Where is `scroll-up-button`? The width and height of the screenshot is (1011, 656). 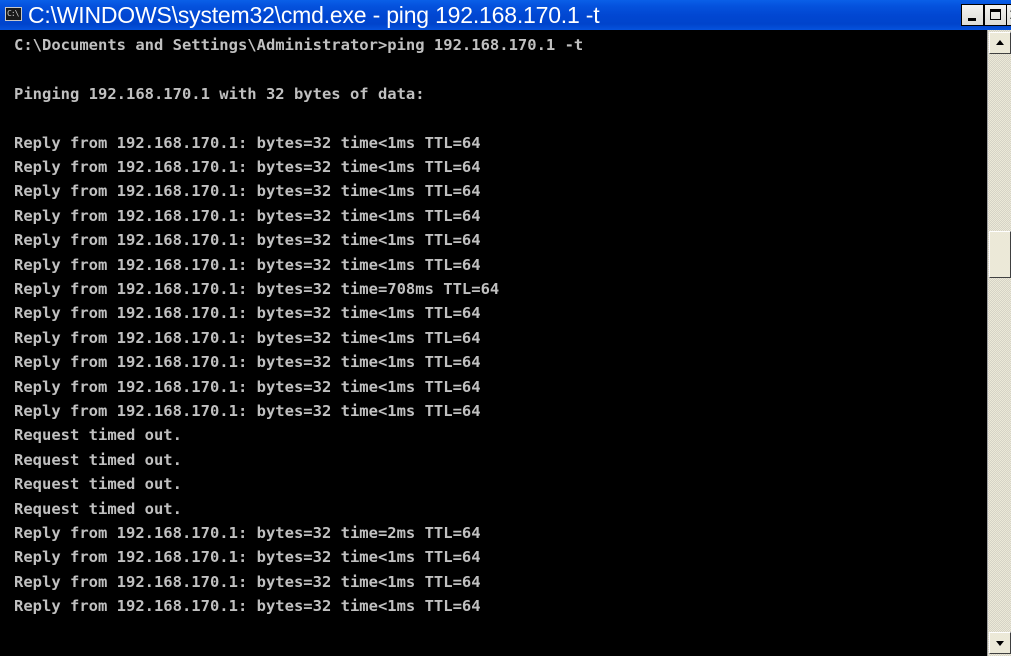 scroll-up-button is located at coordinates (1000, 43).